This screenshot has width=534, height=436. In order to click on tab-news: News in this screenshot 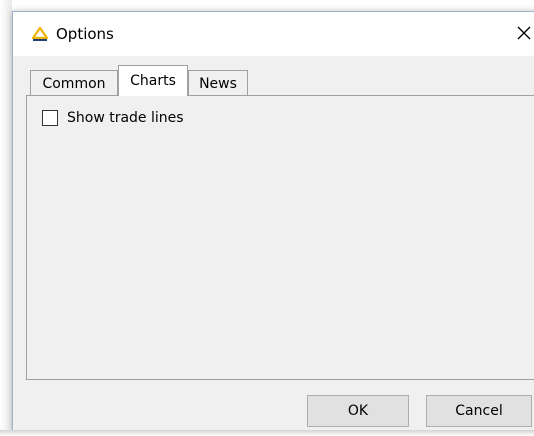, I will do `click(218, 83)`.